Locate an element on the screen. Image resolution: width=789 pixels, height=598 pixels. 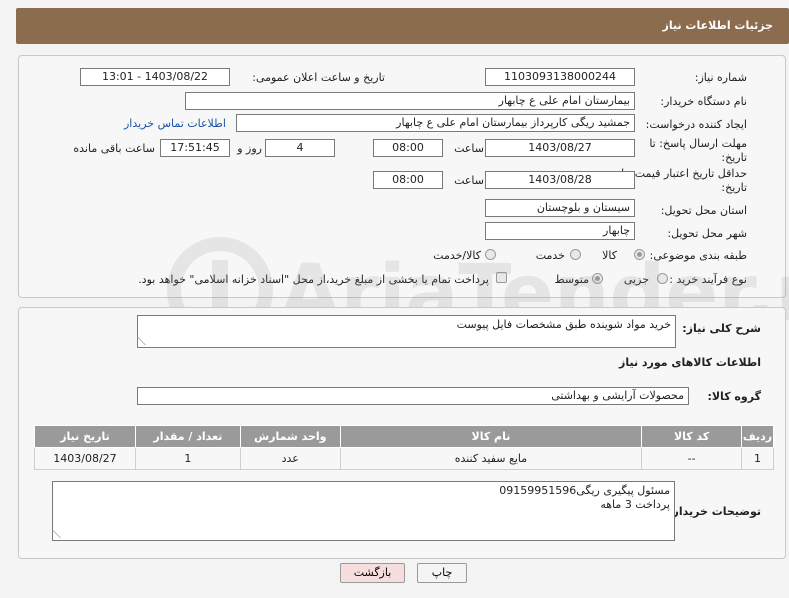
table-row: 1 -- مایع سفید کننده عدد 1 1403/08/27 is located at coordinates (404, 458).